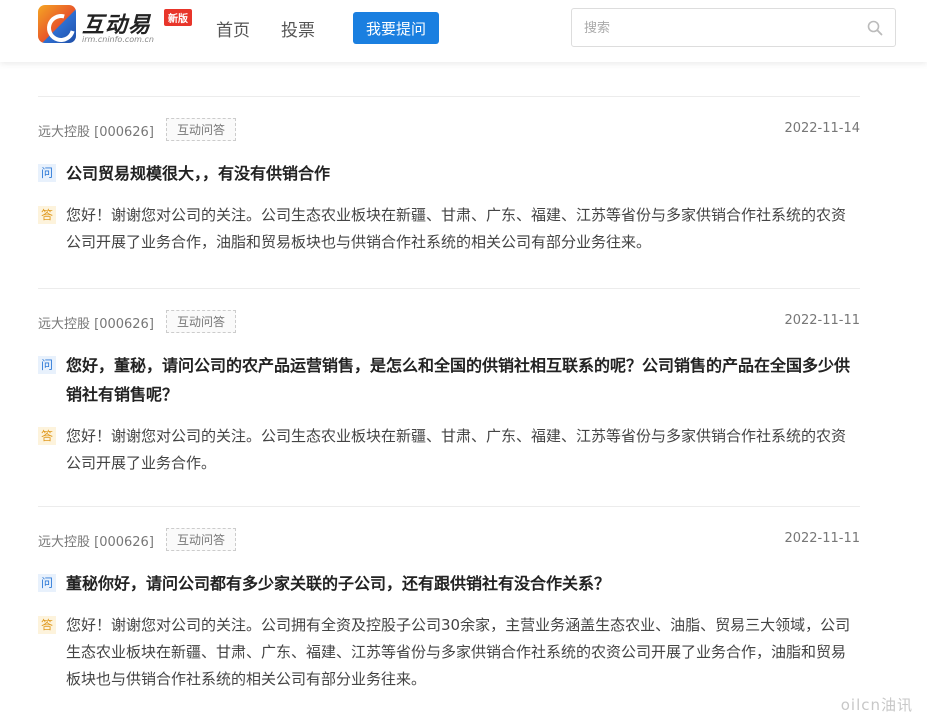 The image size is (927, 723). Describe the element at coordinates (57, 24) in the screenshot. I see `logo-icon` at that location.